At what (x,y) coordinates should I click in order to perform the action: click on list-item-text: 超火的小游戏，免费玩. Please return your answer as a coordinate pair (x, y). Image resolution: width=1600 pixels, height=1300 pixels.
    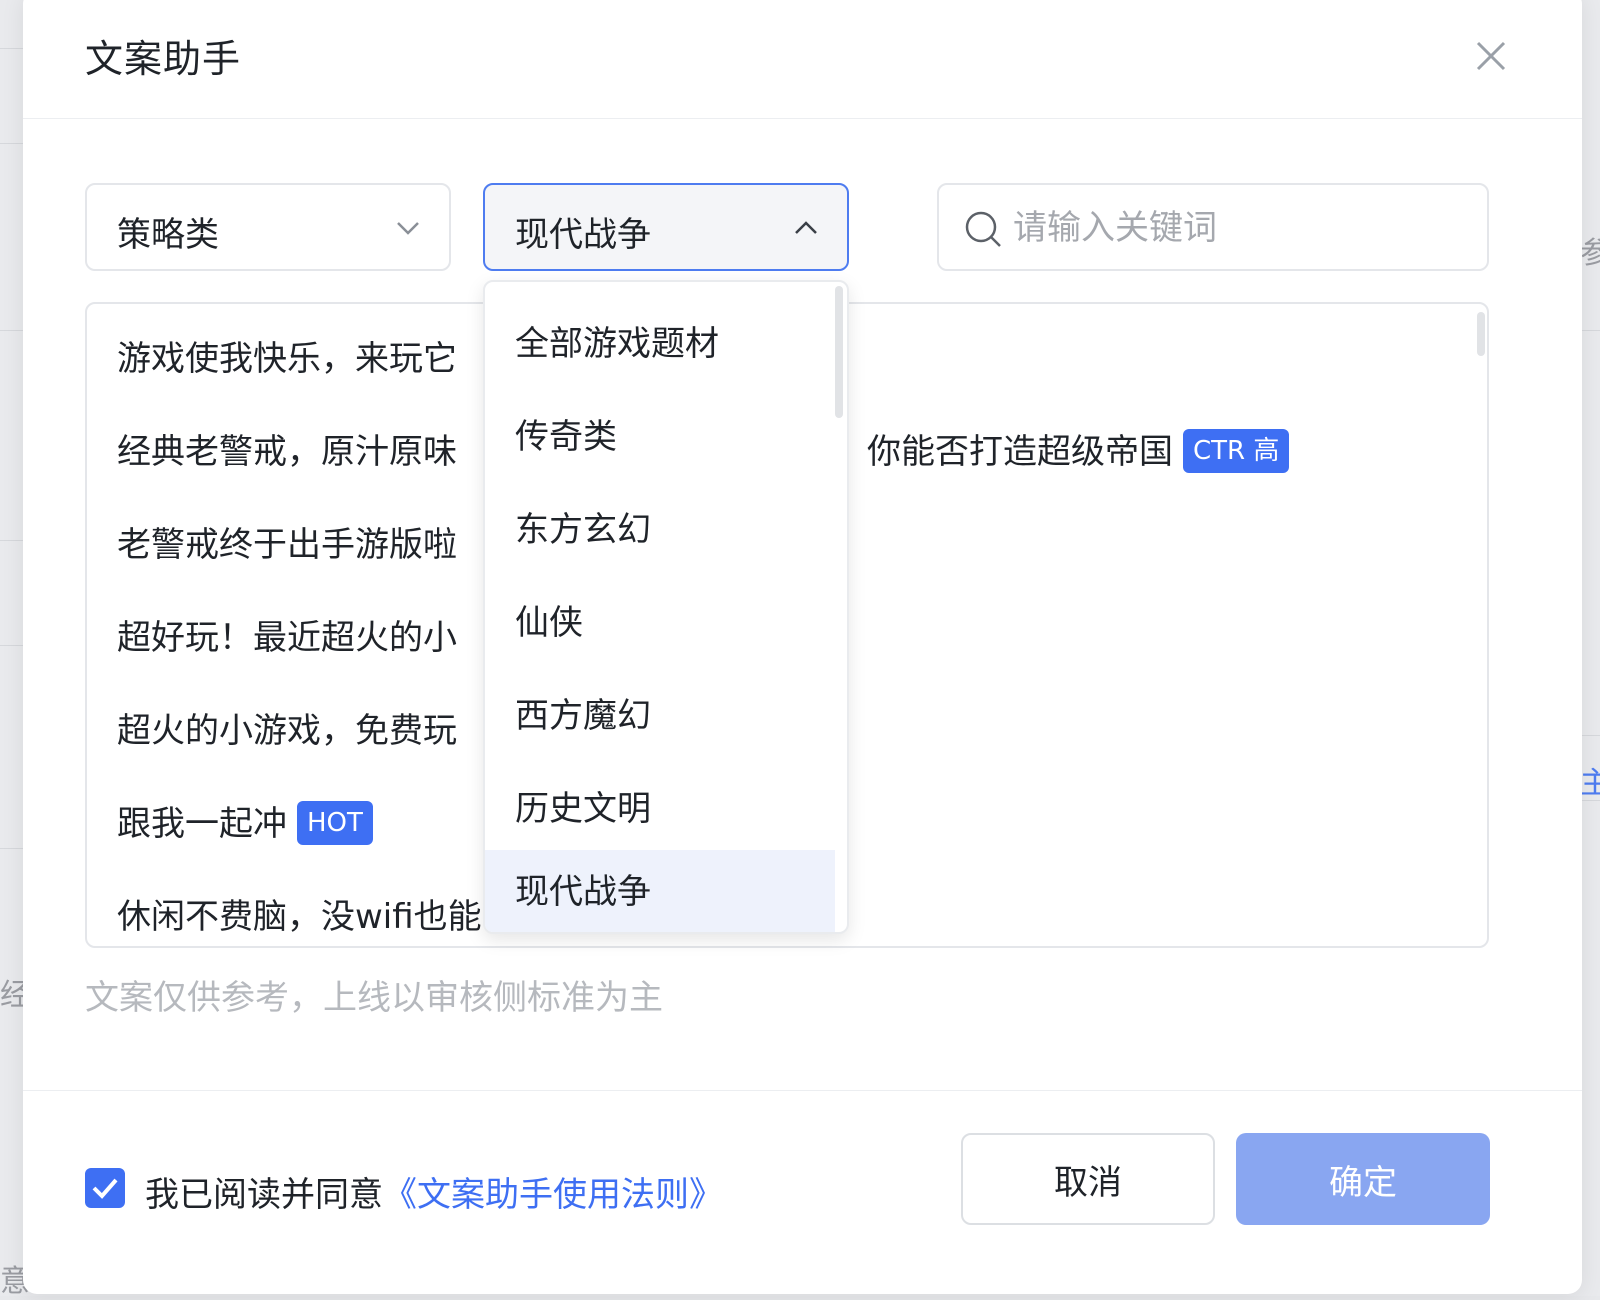
    Looking at the image, I should click on (287, 731).